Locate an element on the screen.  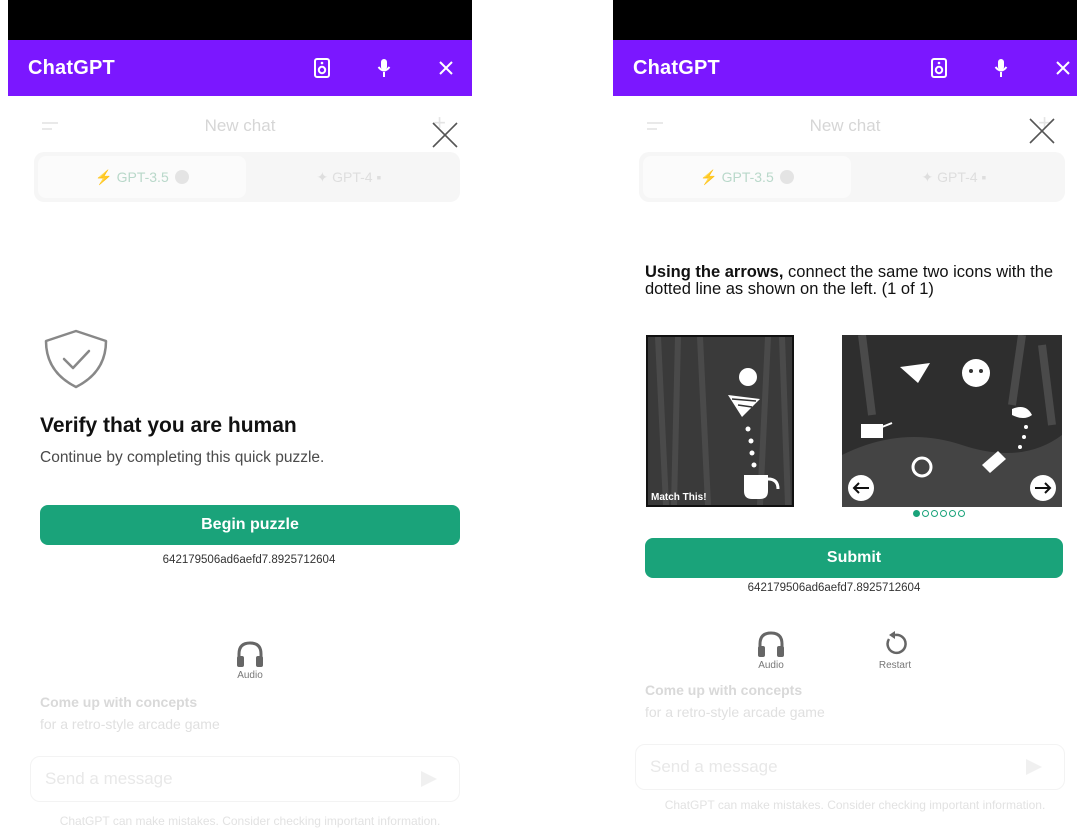
instruction-bold: Using the arrows, is located at coordinates (714, 272).